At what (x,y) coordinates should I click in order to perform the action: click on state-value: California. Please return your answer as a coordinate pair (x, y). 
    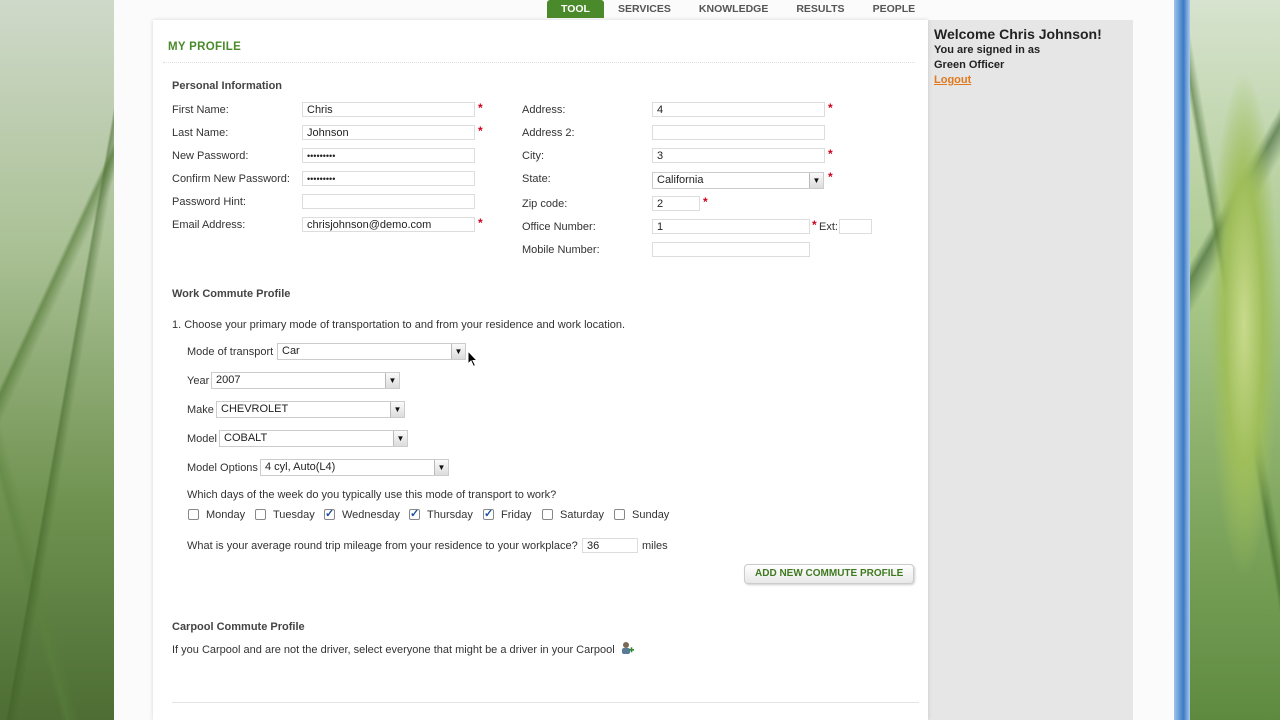
    Looking at the image, I should click on (680, 180).